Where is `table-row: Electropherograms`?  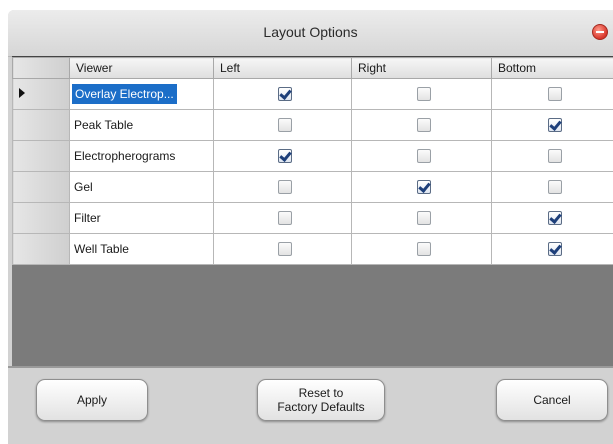 table-row: Electropherograms is located at coordinates (312, 156).